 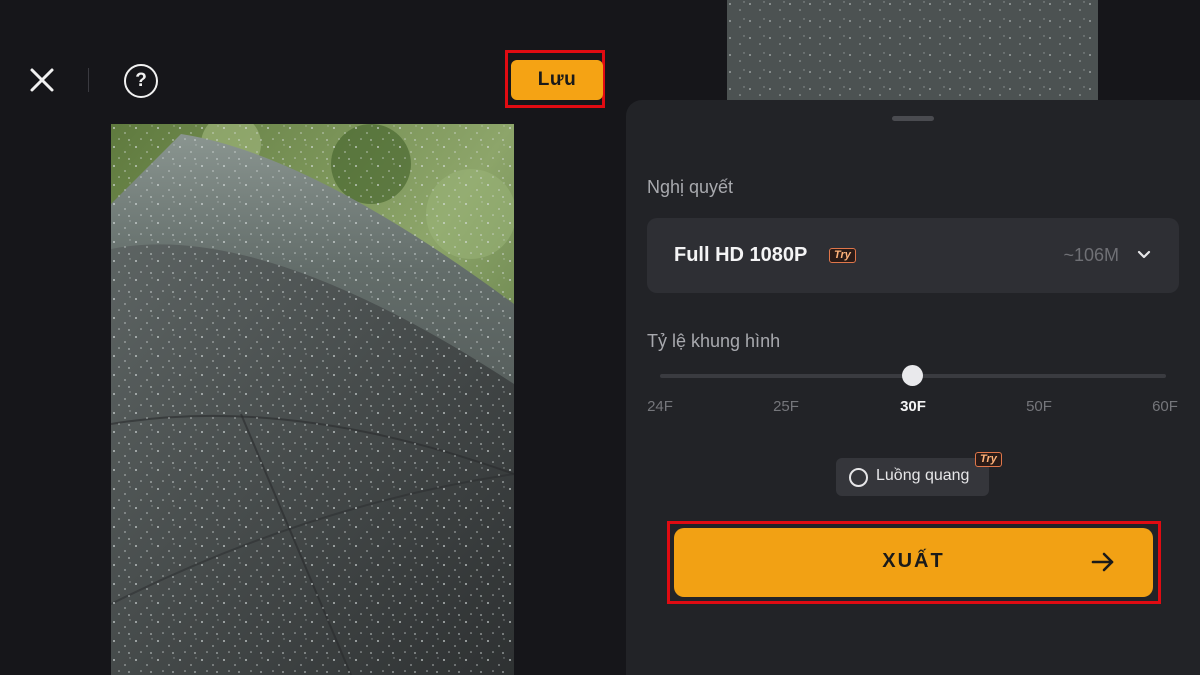 I want to click on save-button: Lưu, so click(x=557, y=80).